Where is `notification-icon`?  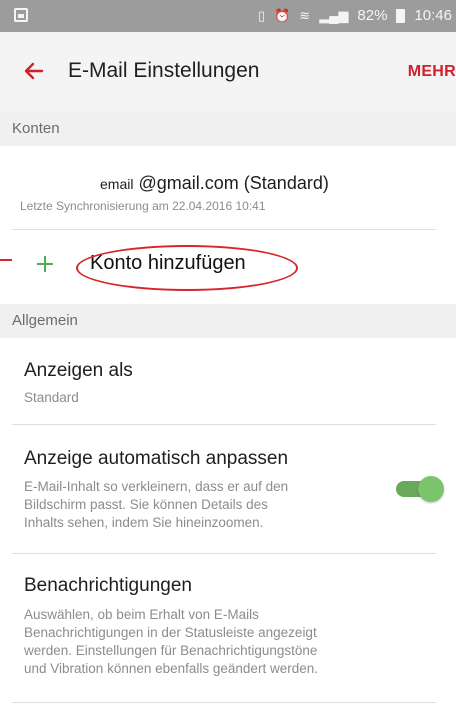
notification-icon is located at coordinates (21, 15).